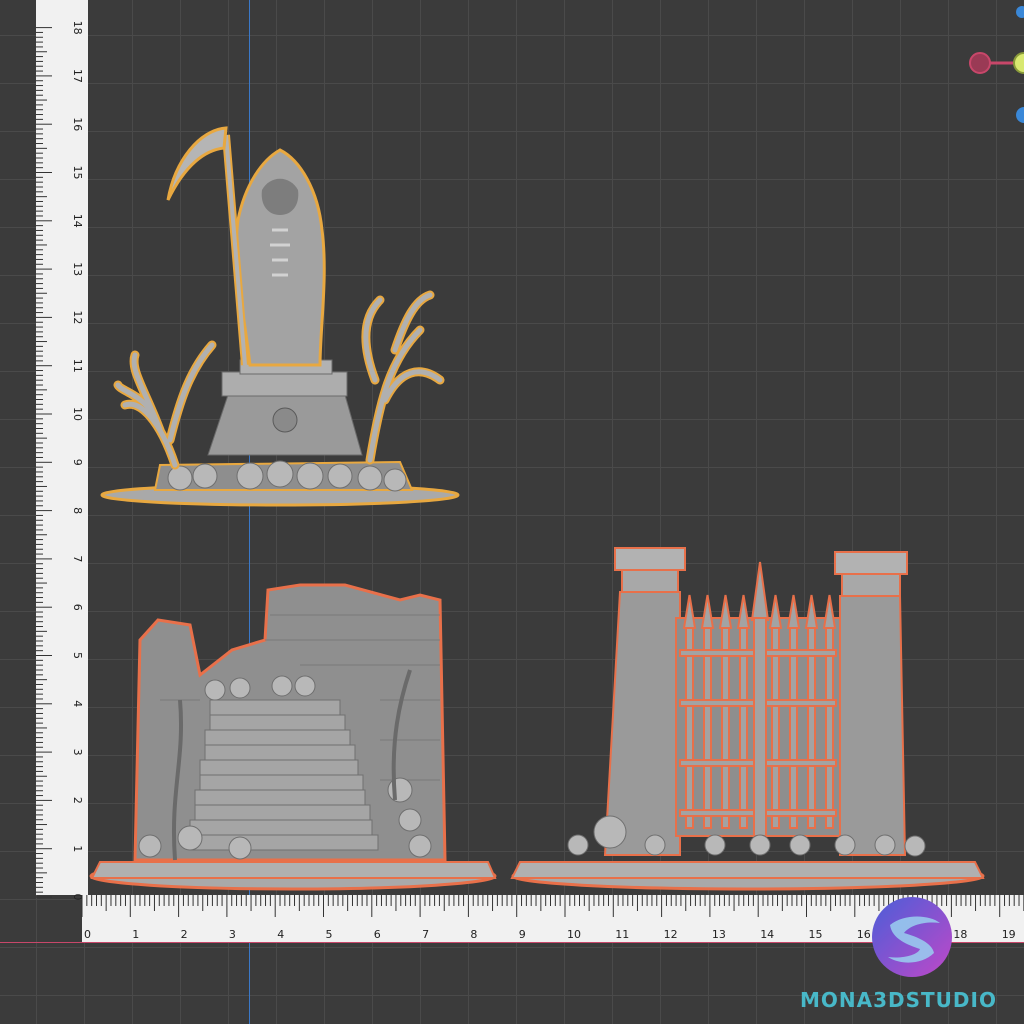  Describe the element at coordinates (1020, 12) in the screenshot. I see `z-axis-handle` at that location.